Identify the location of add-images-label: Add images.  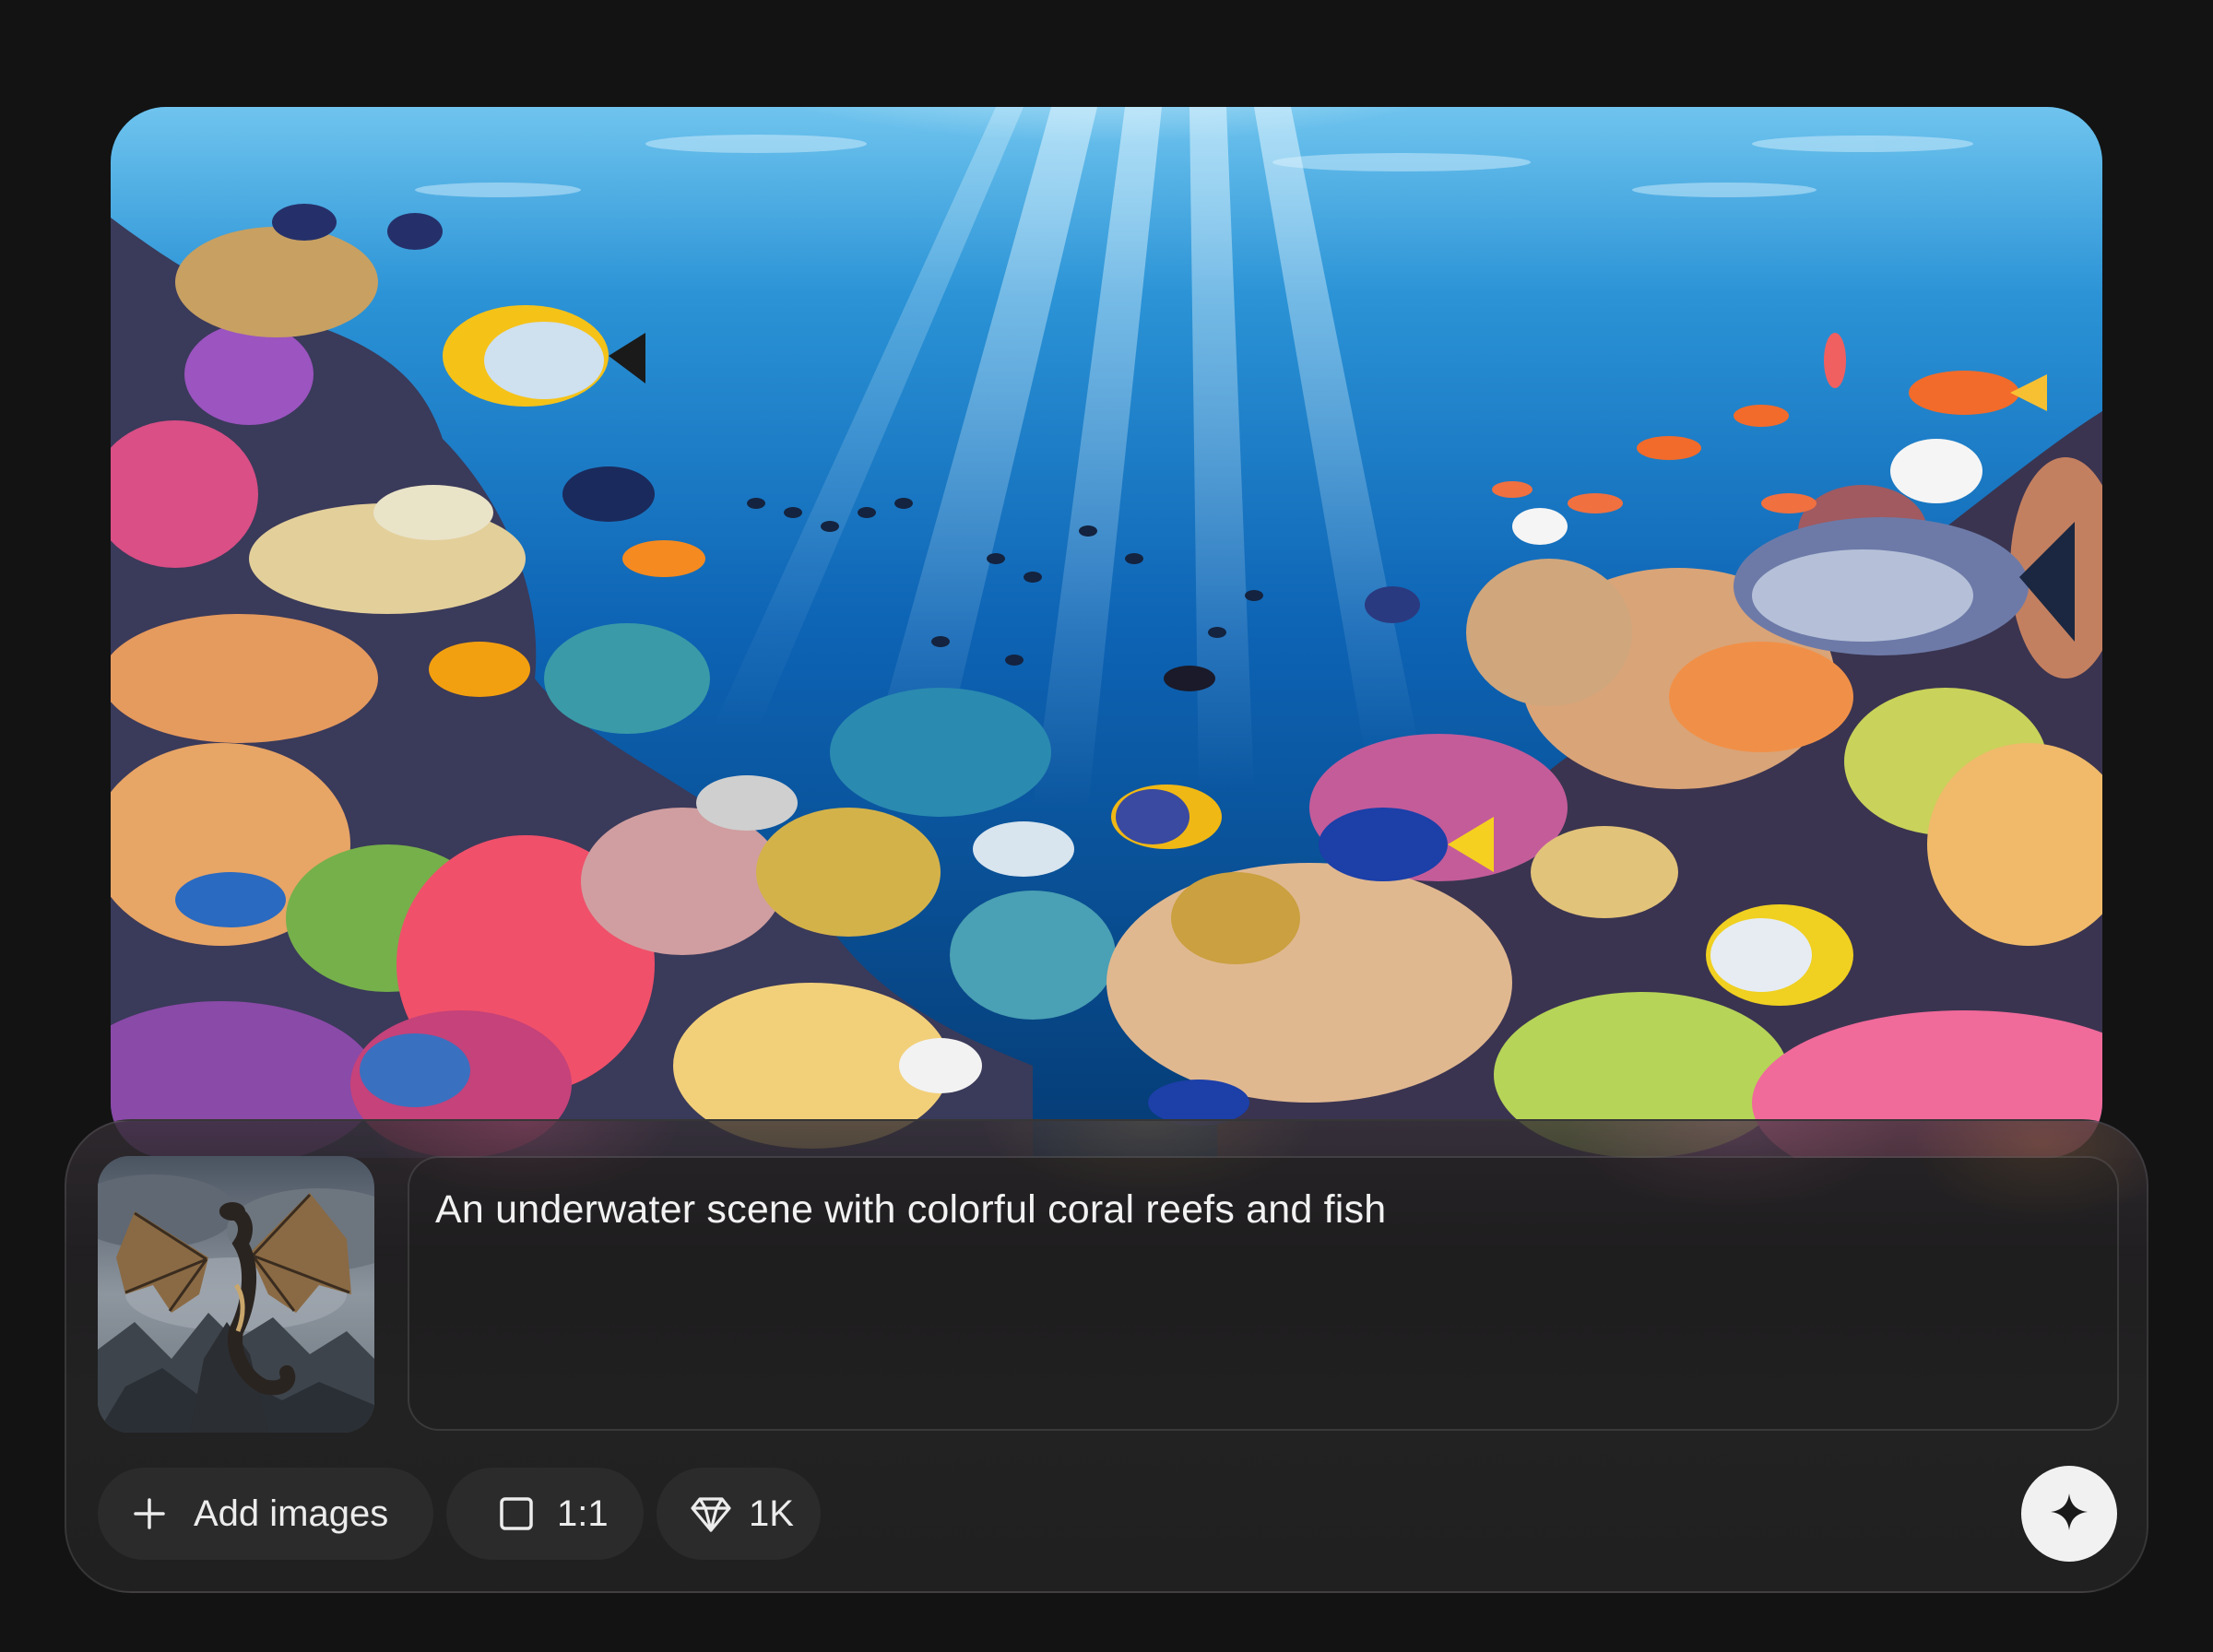
(291, 1513).